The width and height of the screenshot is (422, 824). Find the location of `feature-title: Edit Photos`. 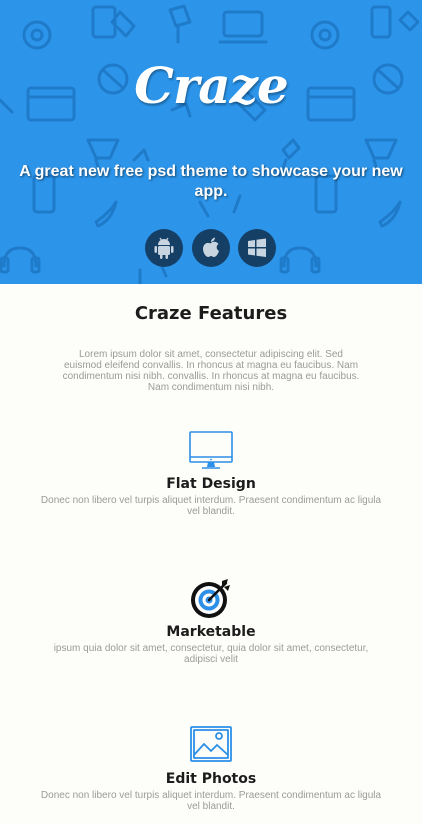

feature-title: Edit Photos is located at coordinates (211, 779).